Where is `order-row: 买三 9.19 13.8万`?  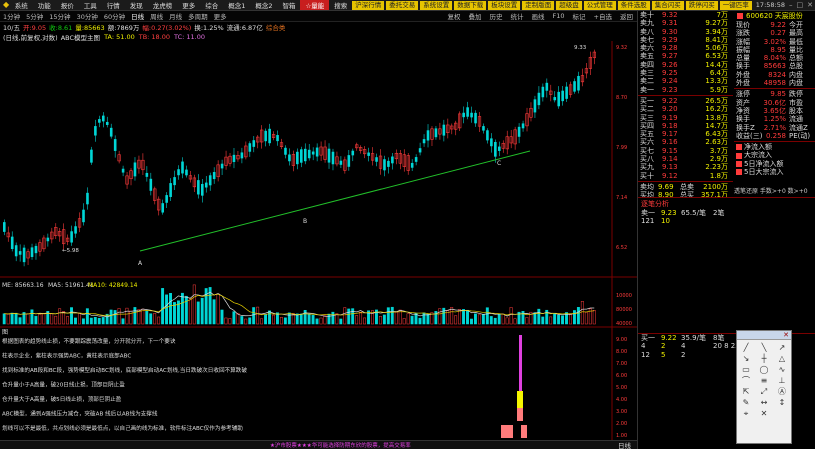
order-row: 买三 9.19 13.8万 is located at coordinates (685, 118).